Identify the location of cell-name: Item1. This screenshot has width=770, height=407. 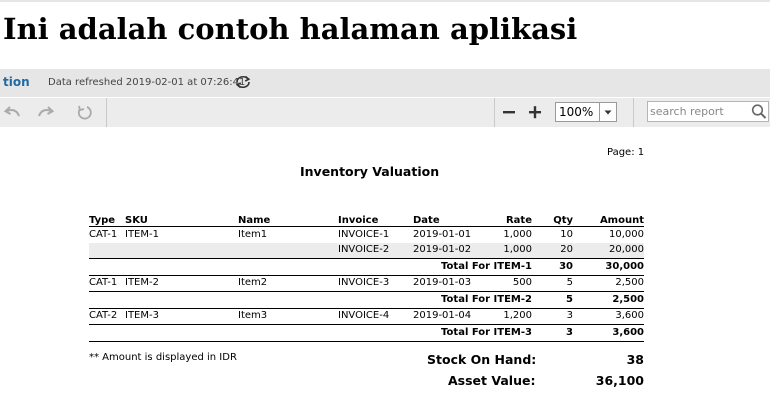
(253, 234).